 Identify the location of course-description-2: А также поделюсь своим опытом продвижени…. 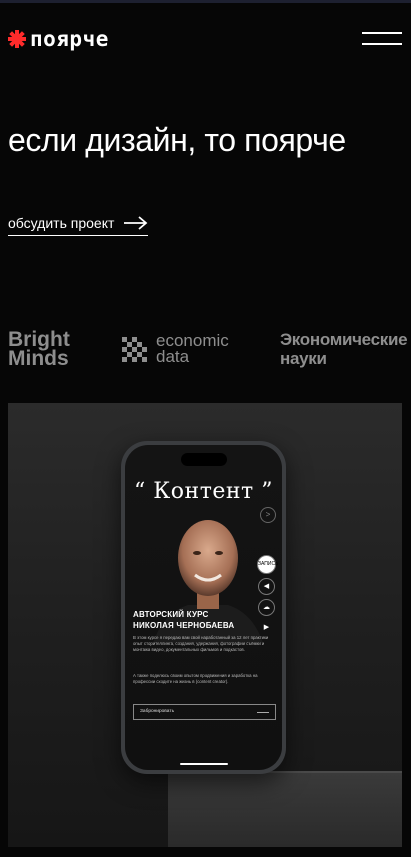
(195, 678).